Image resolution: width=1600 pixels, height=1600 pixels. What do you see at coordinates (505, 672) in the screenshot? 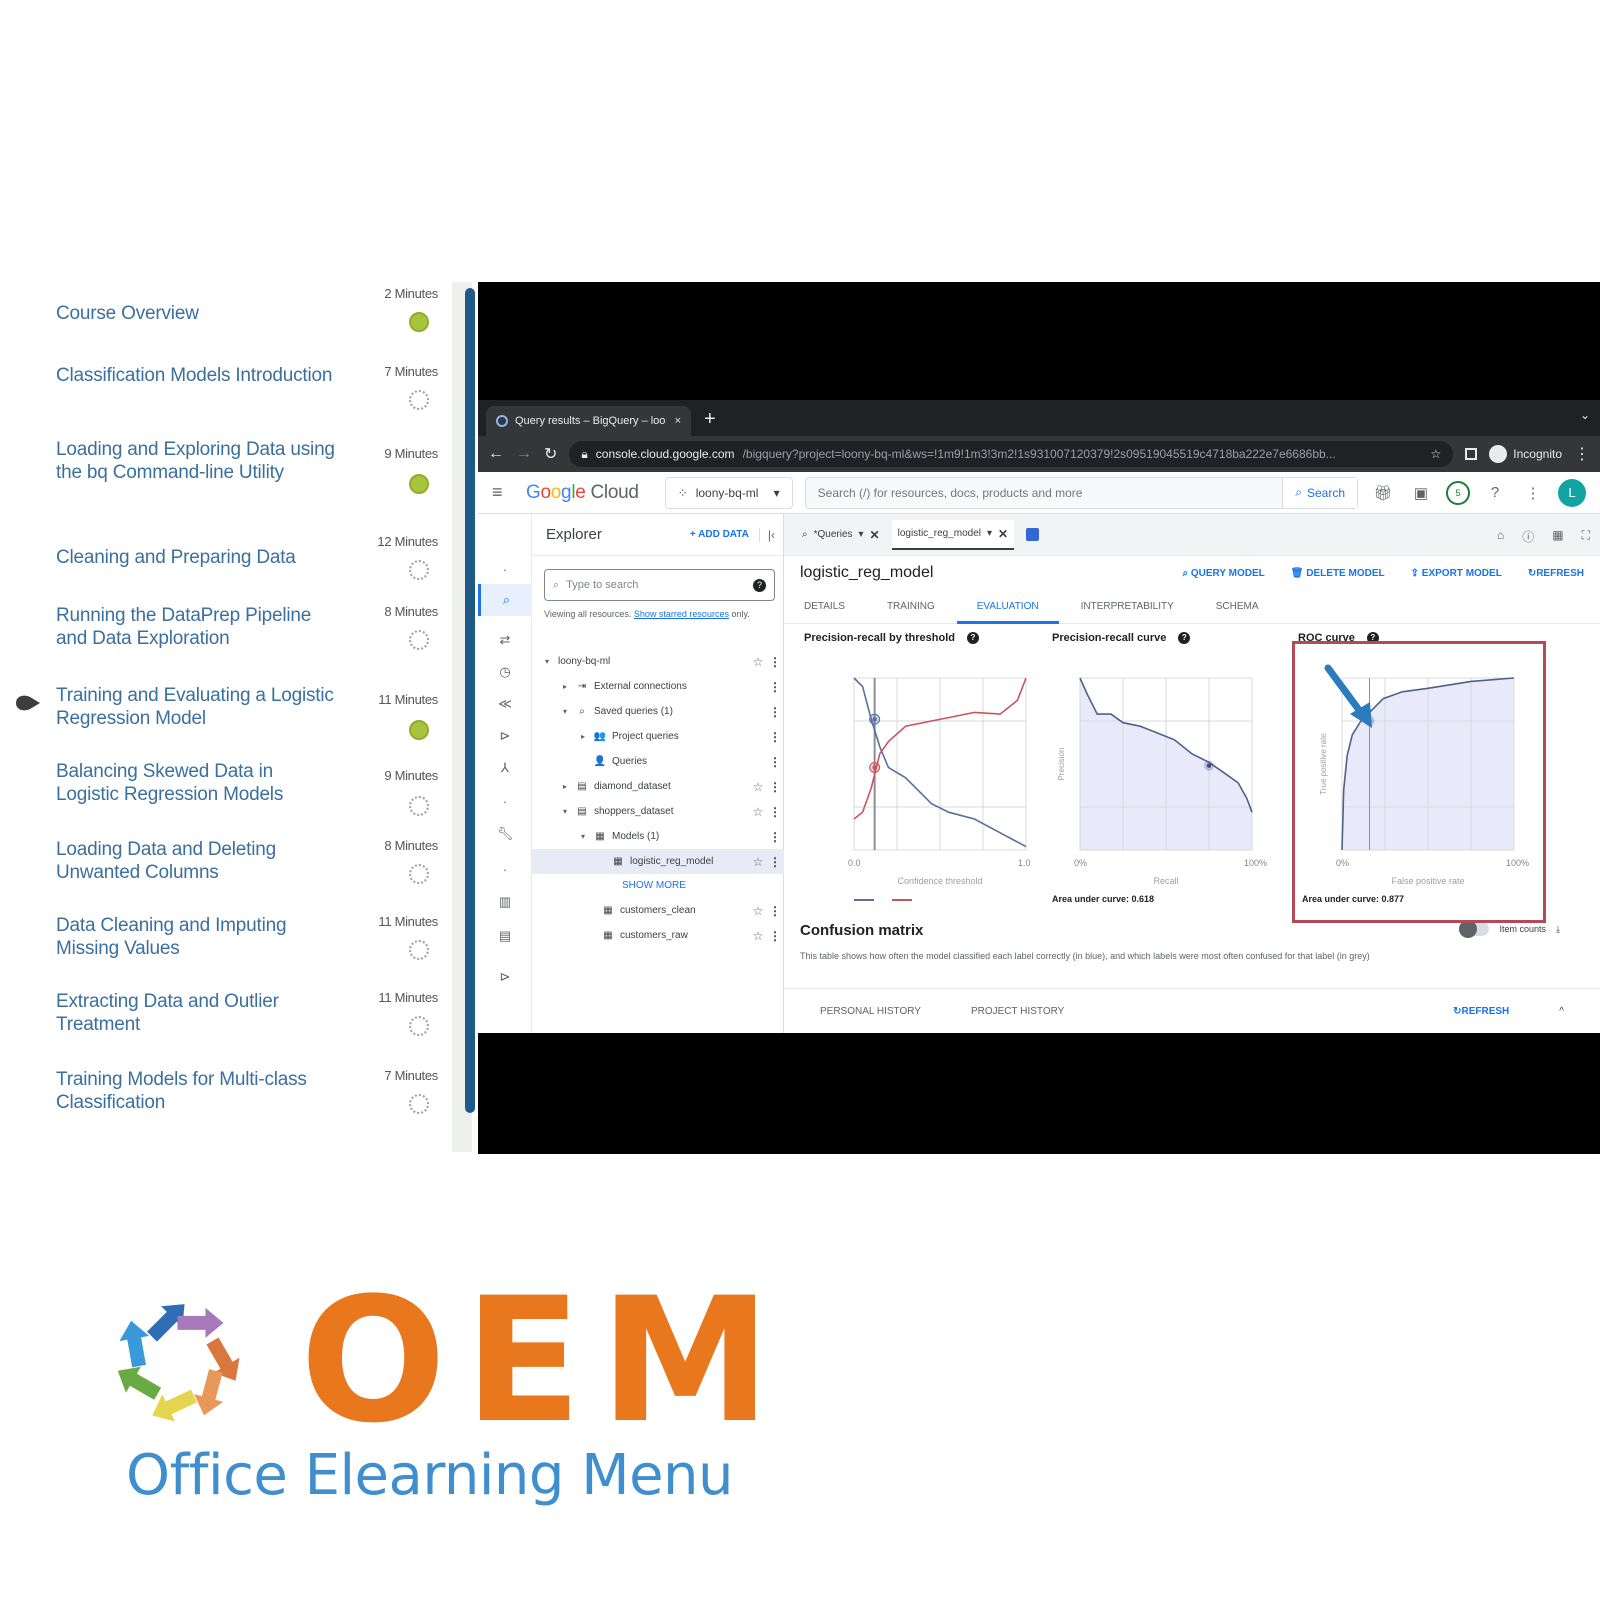
I see `rail-history-icon: ◷` at bounding box center [505, 672].